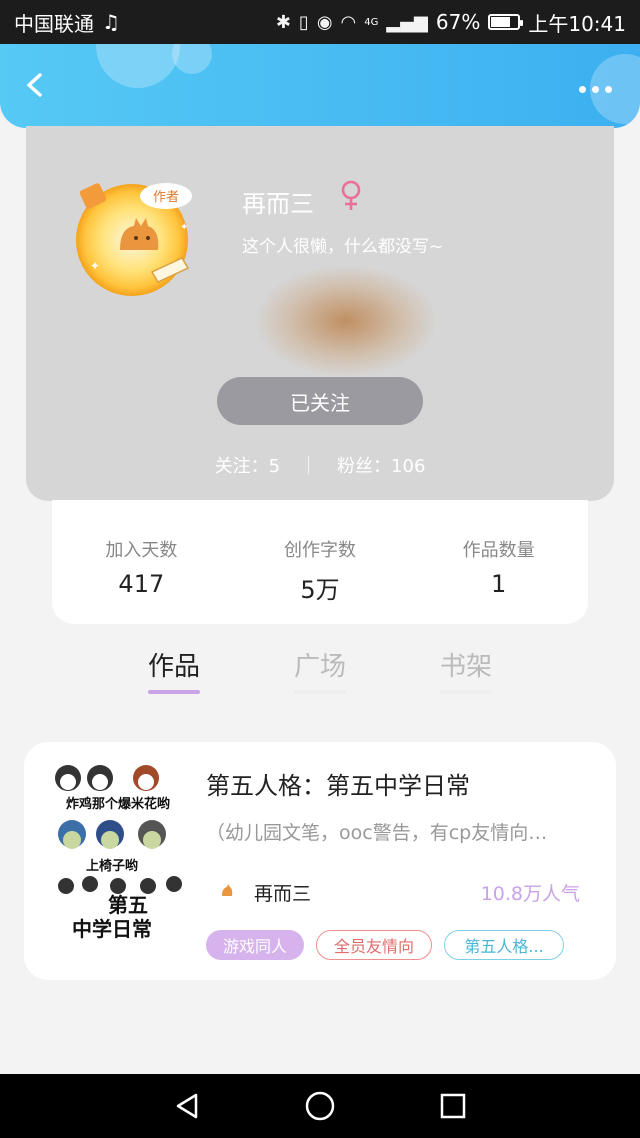 The height and width of the screenshot is (1138, 640). Describe the element at coordinates (112, 866) in the screenshot. I see `cover-text: 上椅子哟` at that location.